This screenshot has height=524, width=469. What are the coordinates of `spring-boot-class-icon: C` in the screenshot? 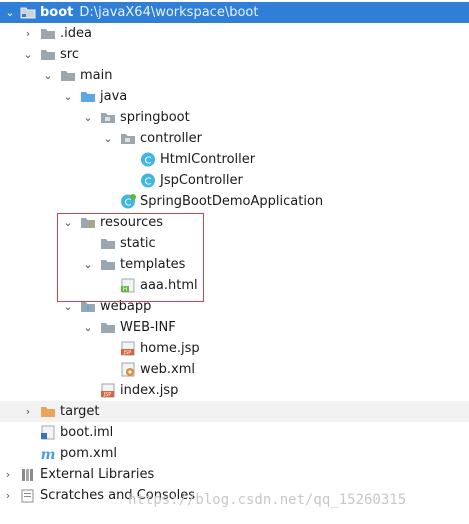 It's located at (128, 201).